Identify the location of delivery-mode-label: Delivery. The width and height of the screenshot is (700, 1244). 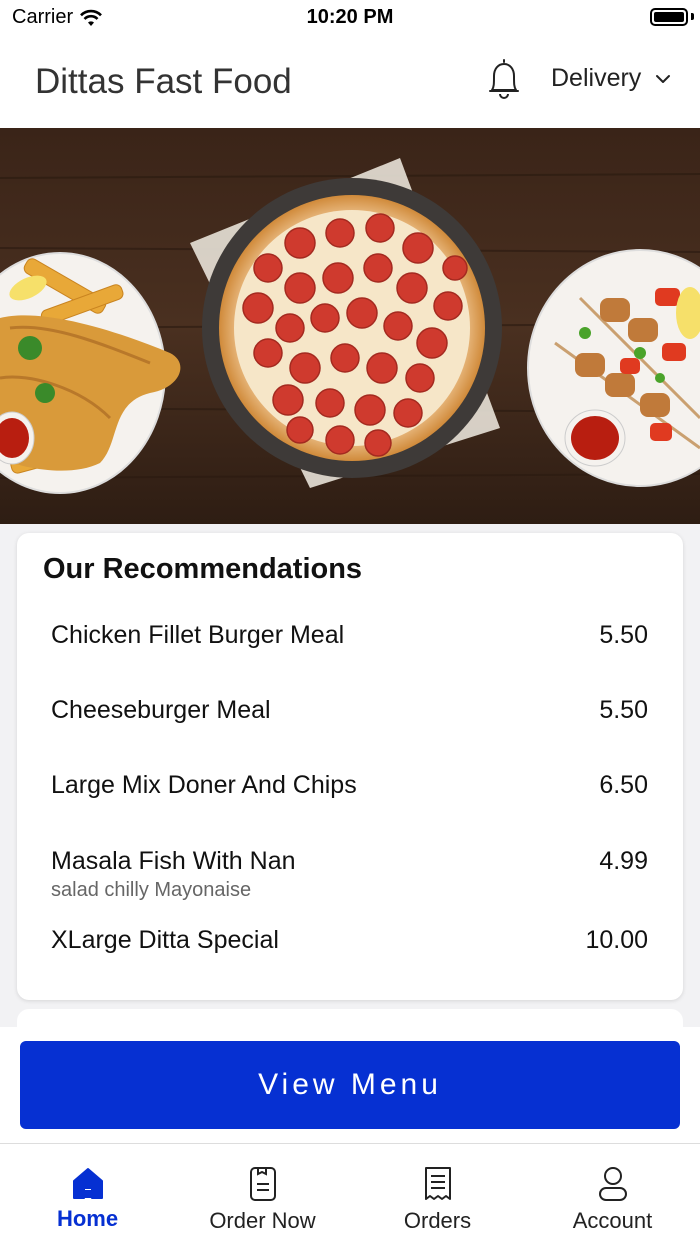
(596, 78).